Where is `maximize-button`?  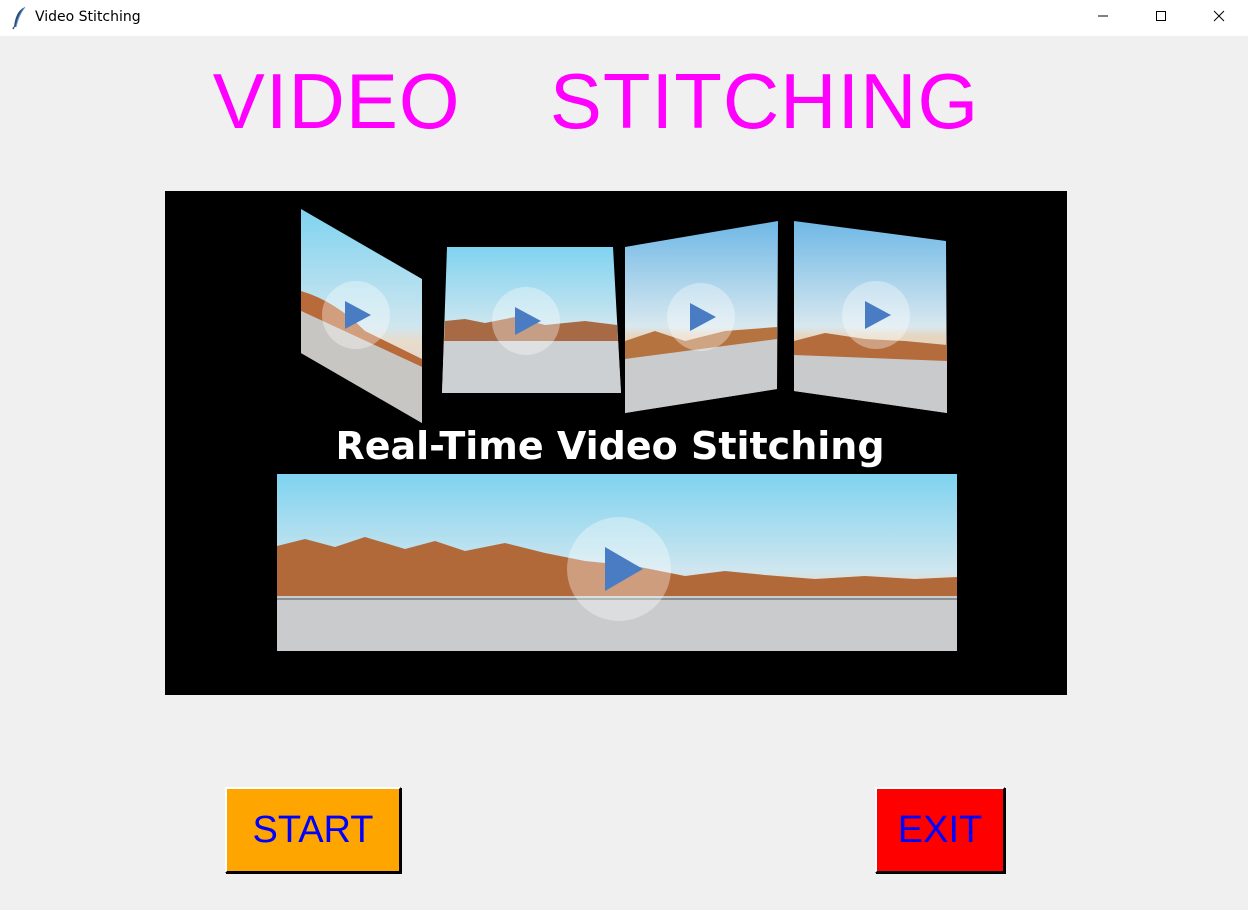
maximize-button is located at coordinates (1161, 18).